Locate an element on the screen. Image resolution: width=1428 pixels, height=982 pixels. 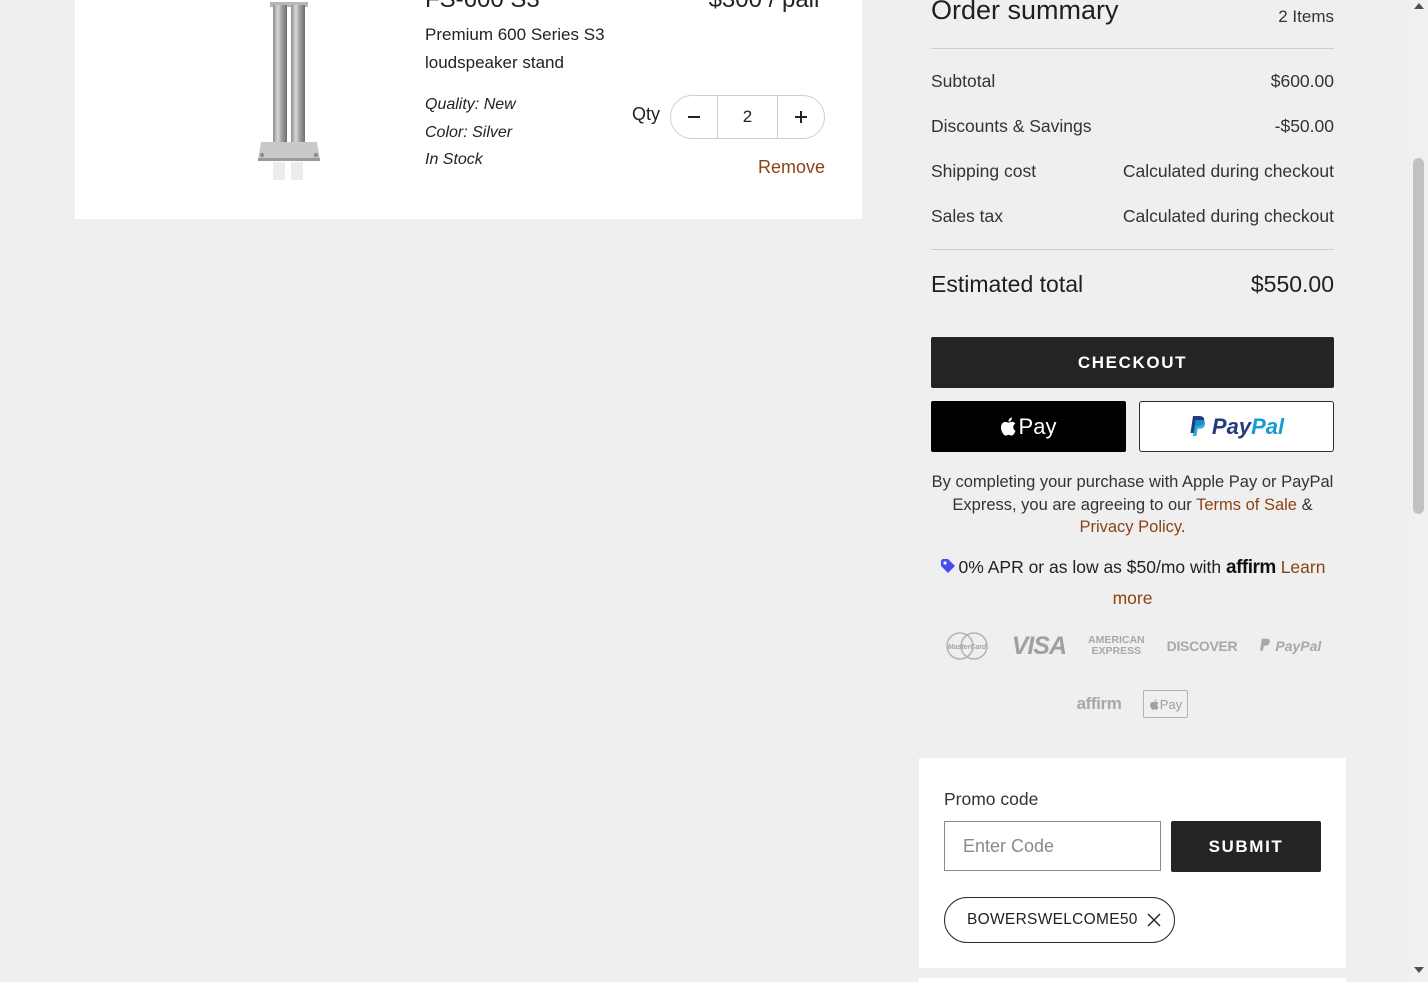
legal-period: . is located at coordinates (1183, 527).